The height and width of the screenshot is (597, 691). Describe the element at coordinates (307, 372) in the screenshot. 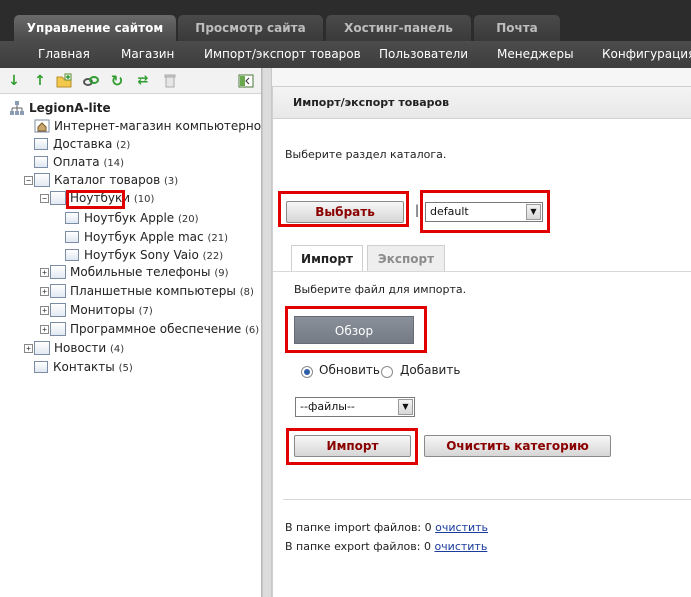

I see `radio-update` at that location.